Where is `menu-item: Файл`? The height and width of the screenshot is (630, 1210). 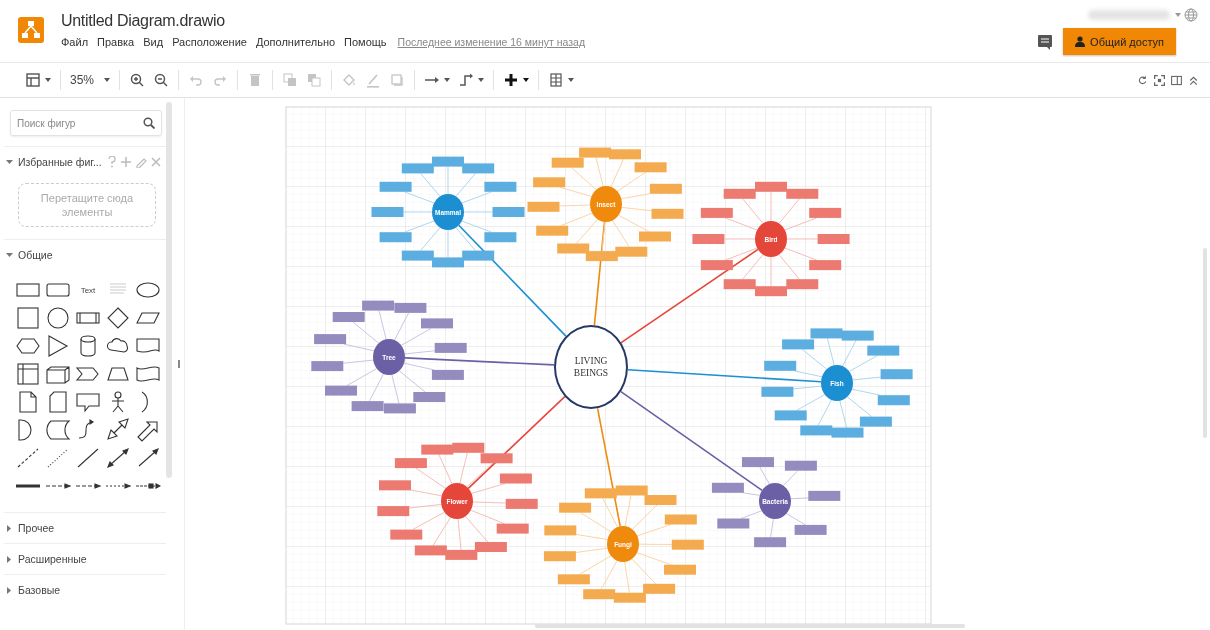 menu-item: Файл is located at coordinates (75, 42).